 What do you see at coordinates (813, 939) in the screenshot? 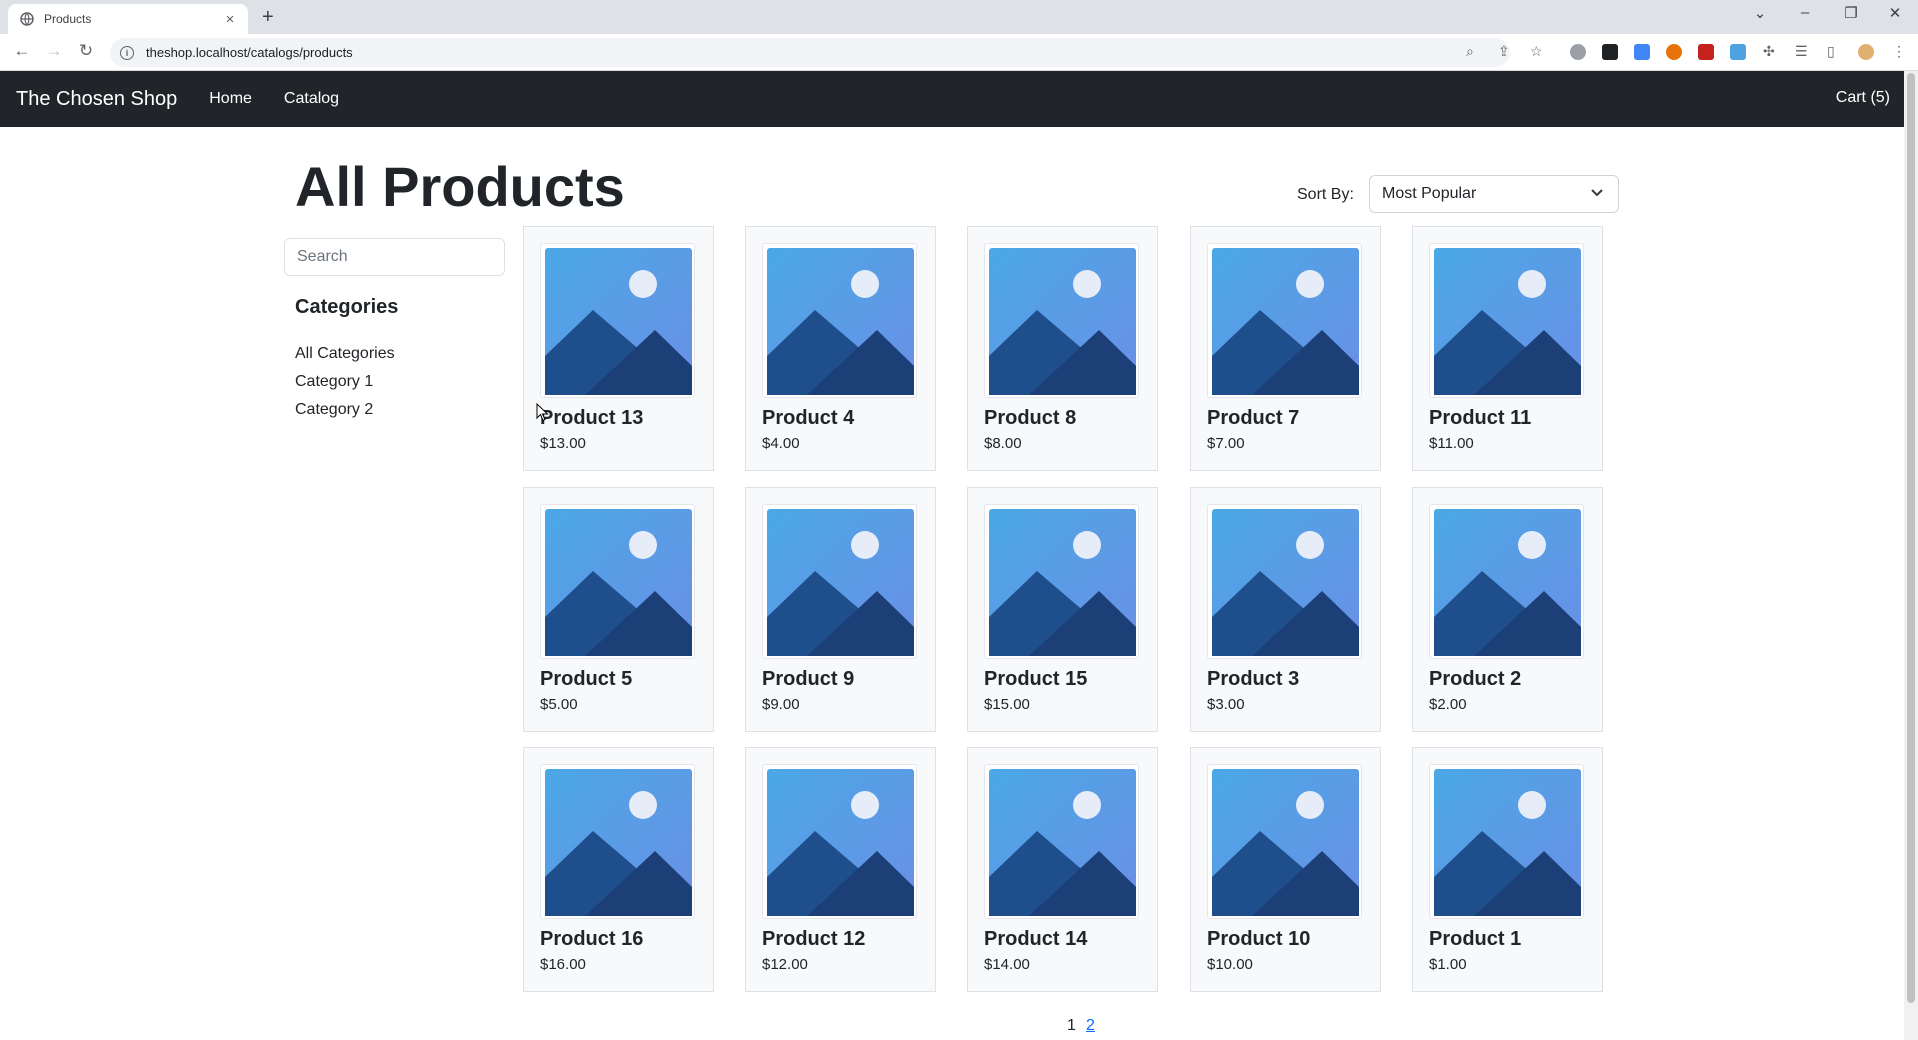
I see `product-name: Product 12` at bounding box center [813, 939].